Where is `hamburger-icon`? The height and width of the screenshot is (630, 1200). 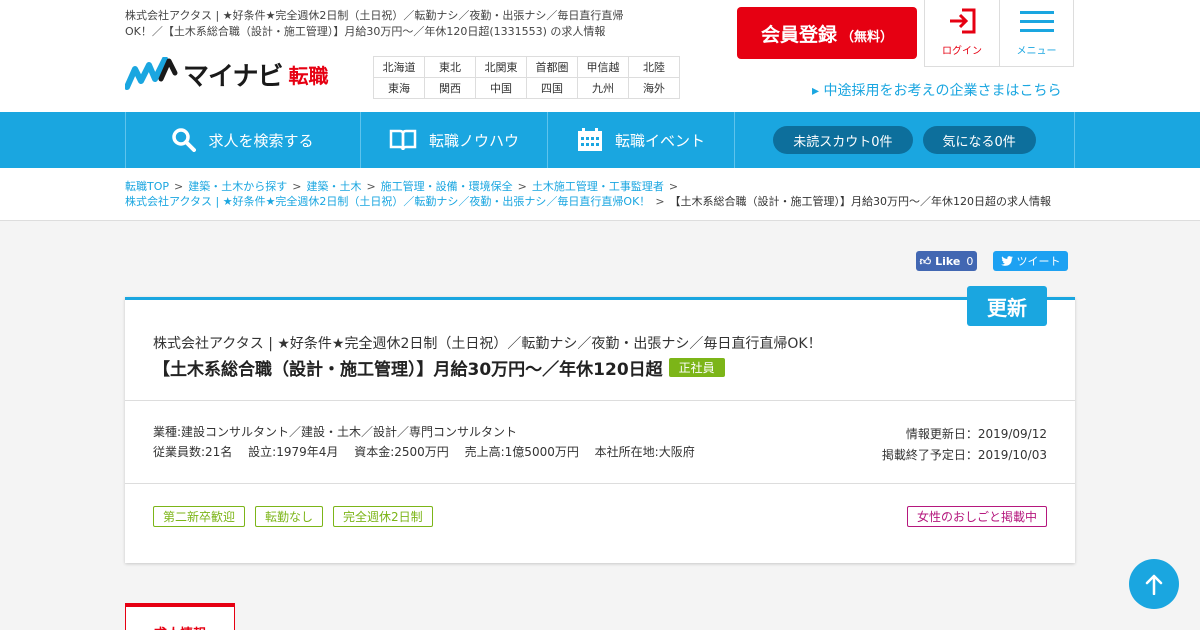
hamburger-icon is located at coordinates (1036, 21).